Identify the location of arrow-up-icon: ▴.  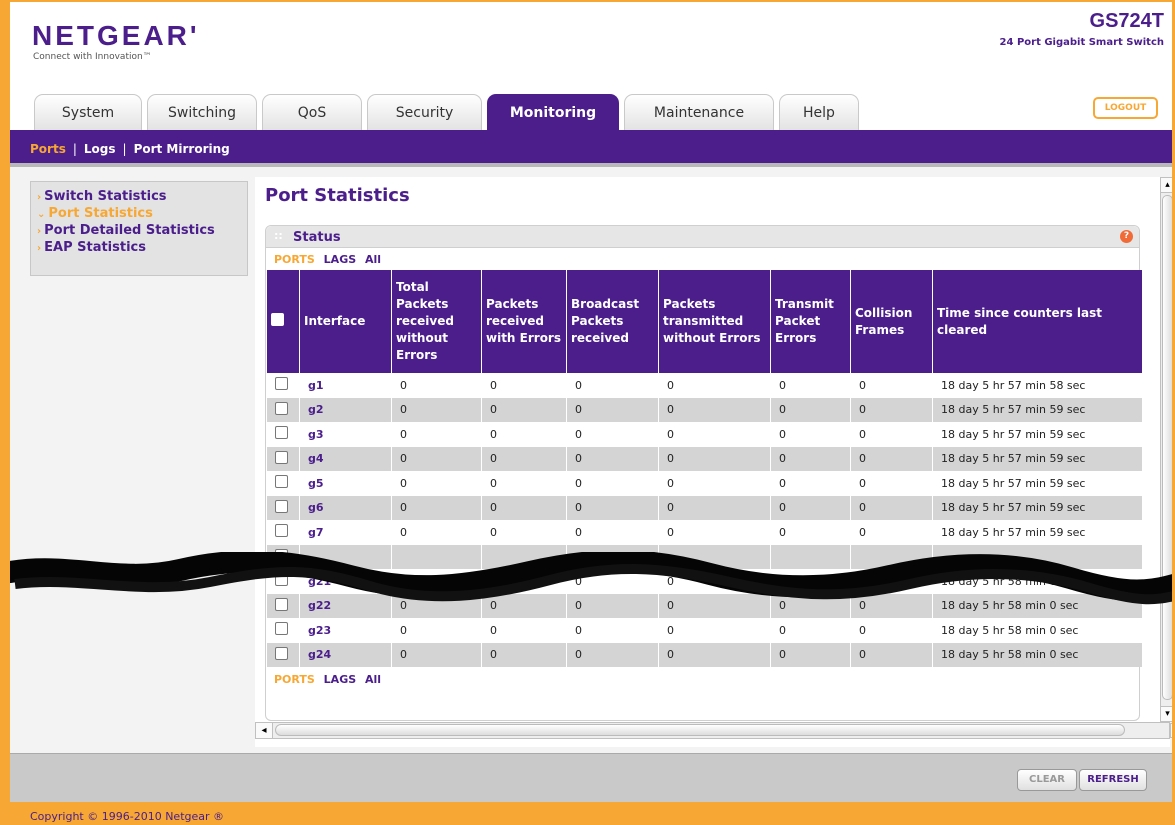
(1166, 185).